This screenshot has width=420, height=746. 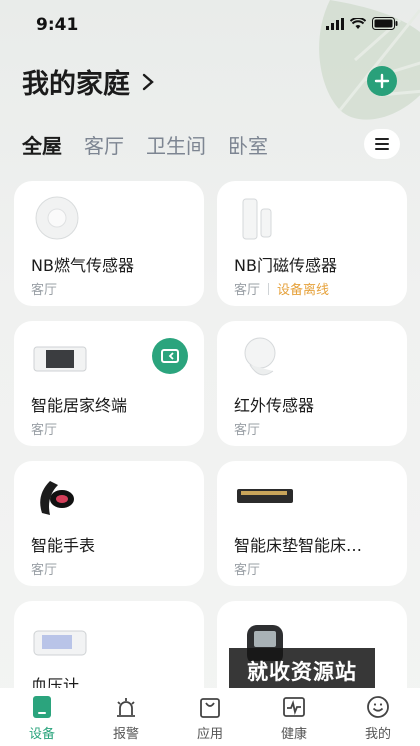 I want to click on smart-watch-image, so click(x=57, y=498).